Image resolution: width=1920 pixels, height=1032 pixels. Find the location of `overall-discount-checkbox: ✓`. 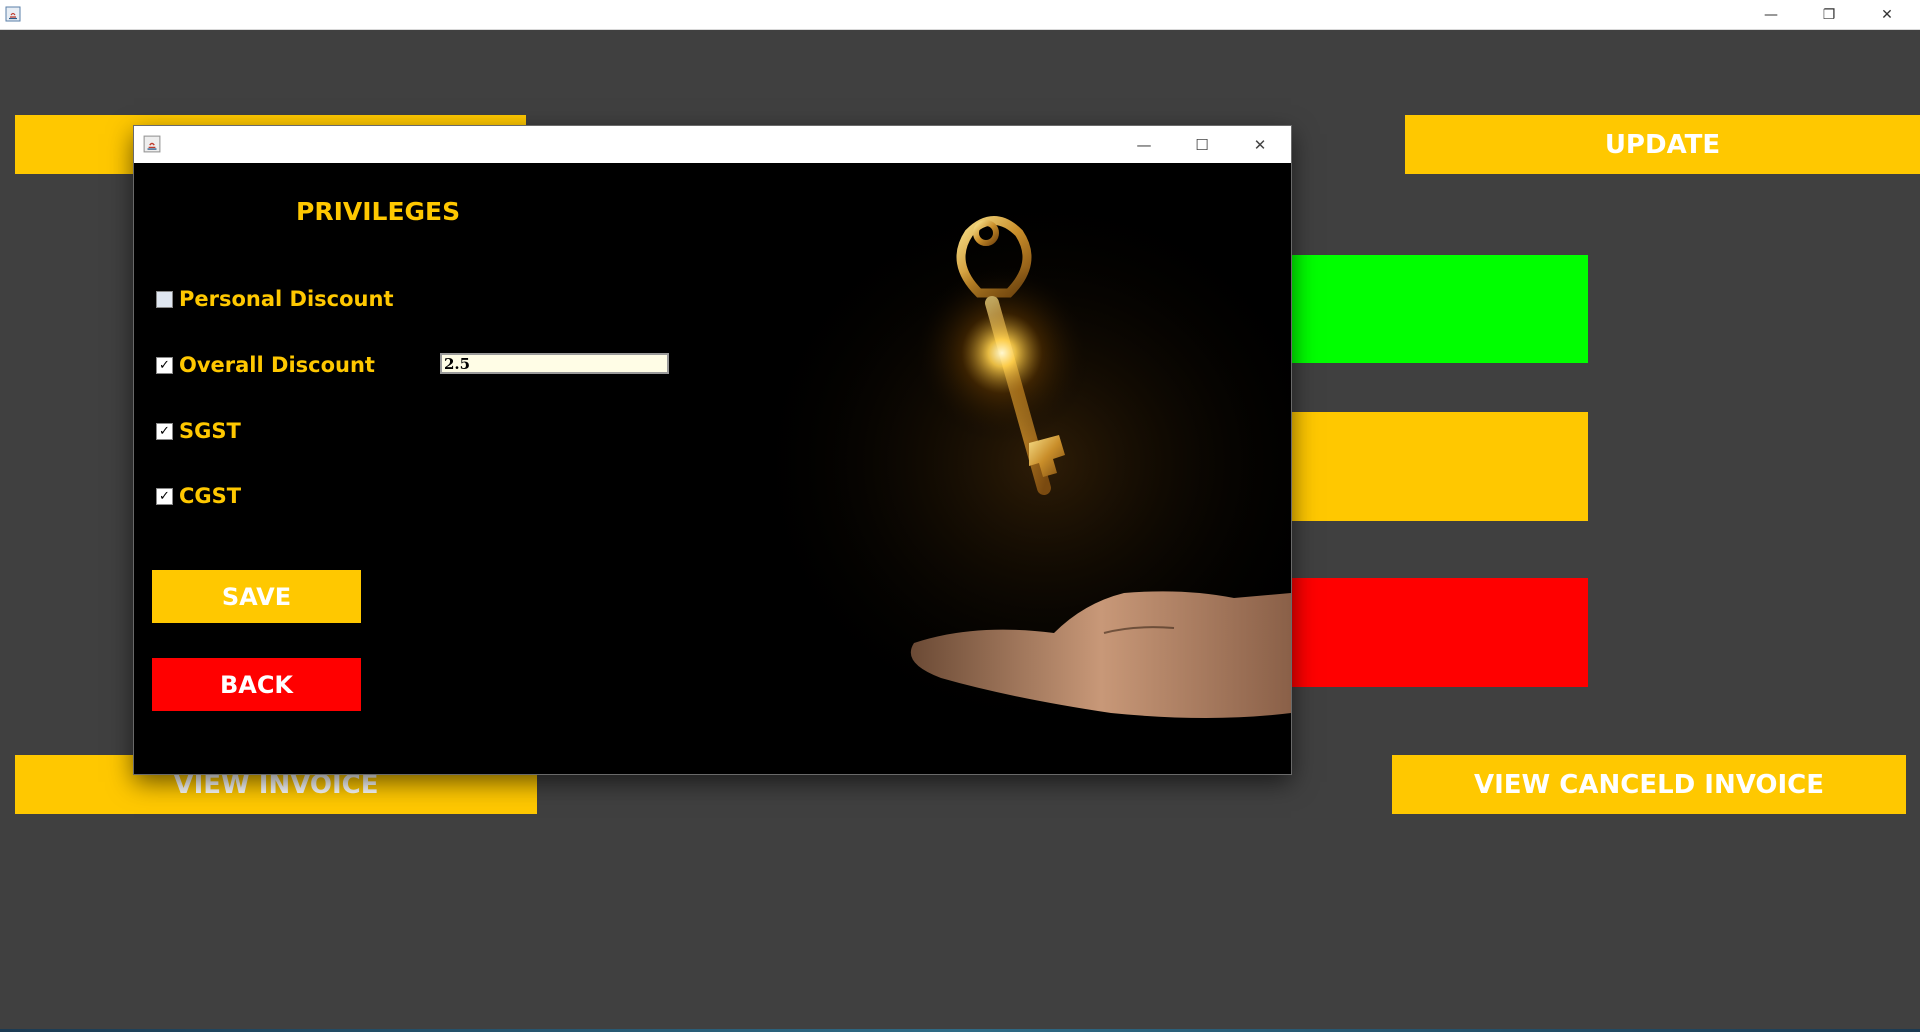

overall-discount-checkbox: ✓ is located at coordinates (164, 365).